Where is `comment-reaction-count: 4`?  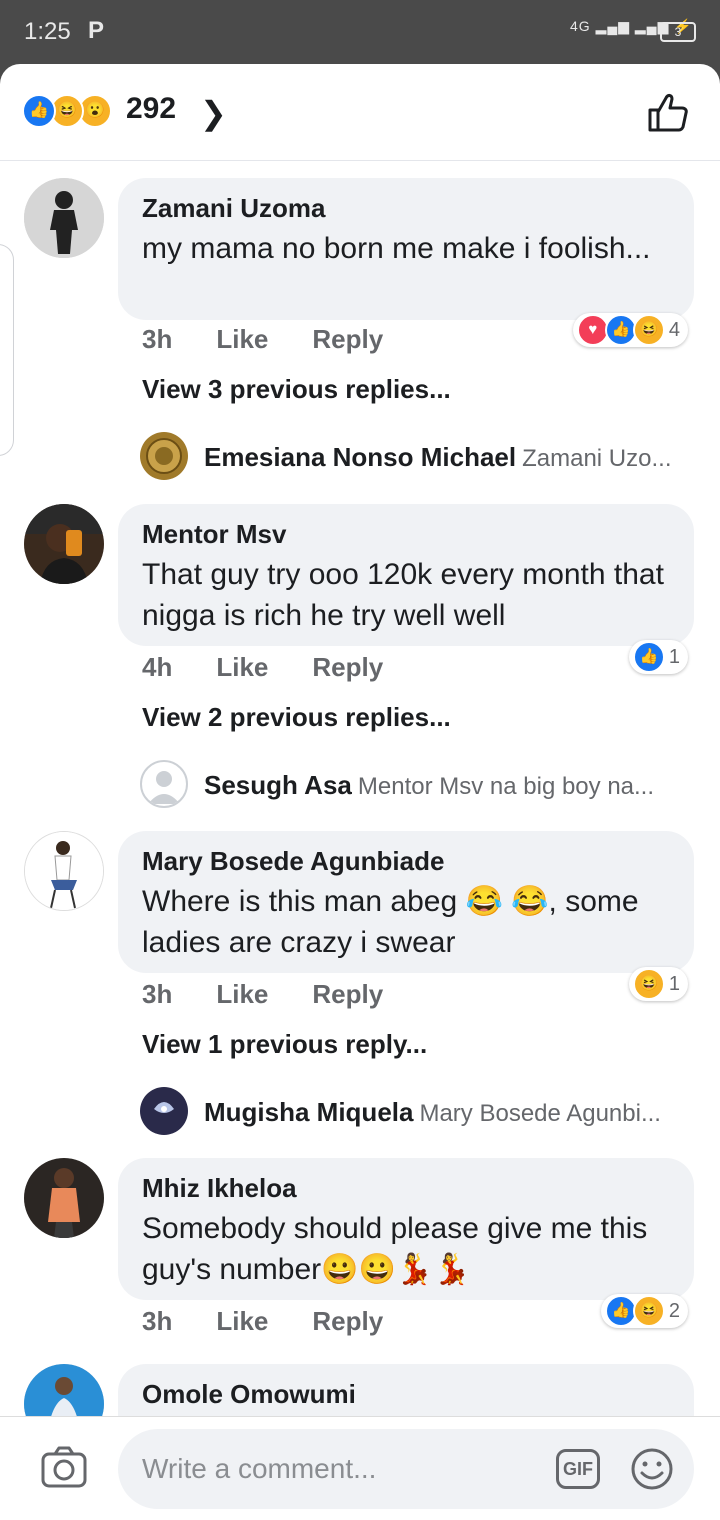 comment-reaction-count: 4 is located at coordinates (674, 329).